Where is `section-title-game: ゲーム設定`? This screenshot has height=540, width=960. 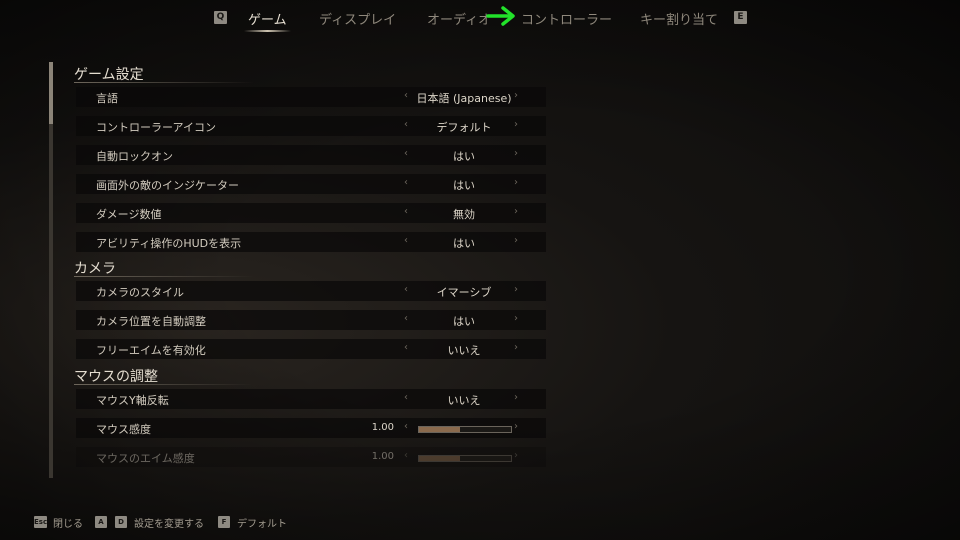 section-title-game: ゲーム設定 is located at coordinates (109, 75).